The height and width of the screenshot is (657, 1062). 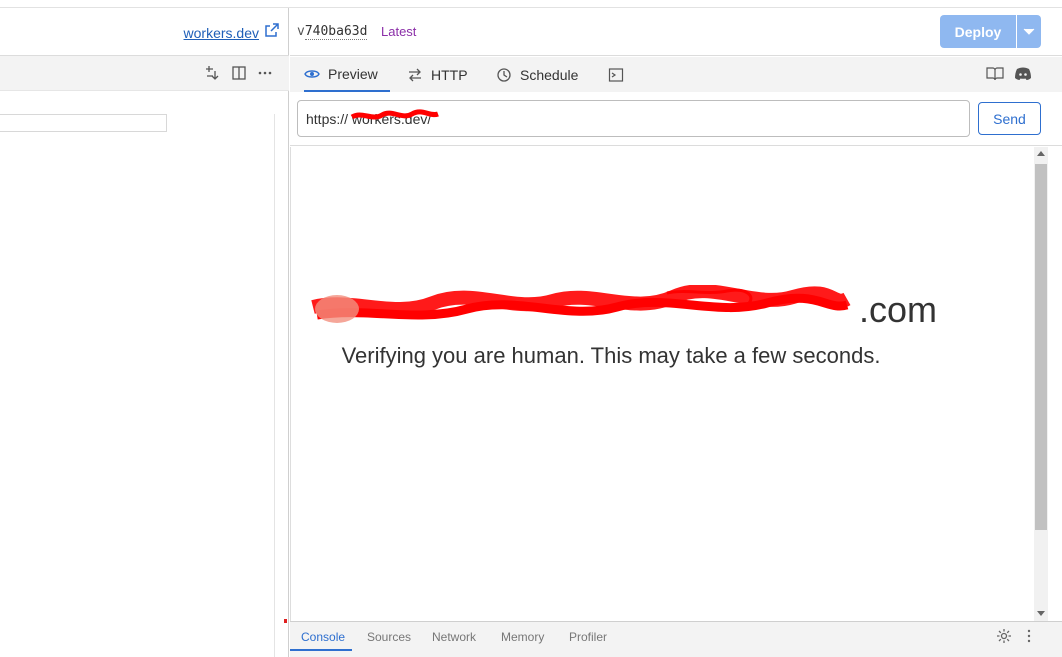 I want to click on preview-scrollbar, so click(x=1041, y=384).